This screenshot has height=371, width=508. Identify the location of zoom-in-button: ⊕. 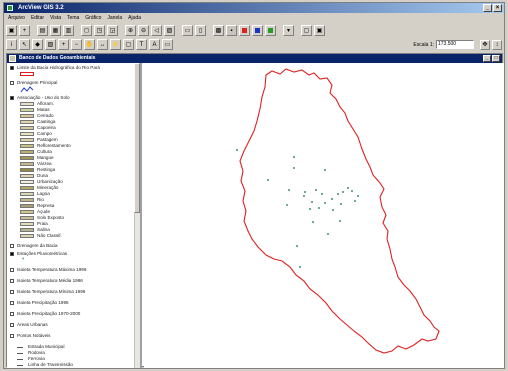
(130, 30).